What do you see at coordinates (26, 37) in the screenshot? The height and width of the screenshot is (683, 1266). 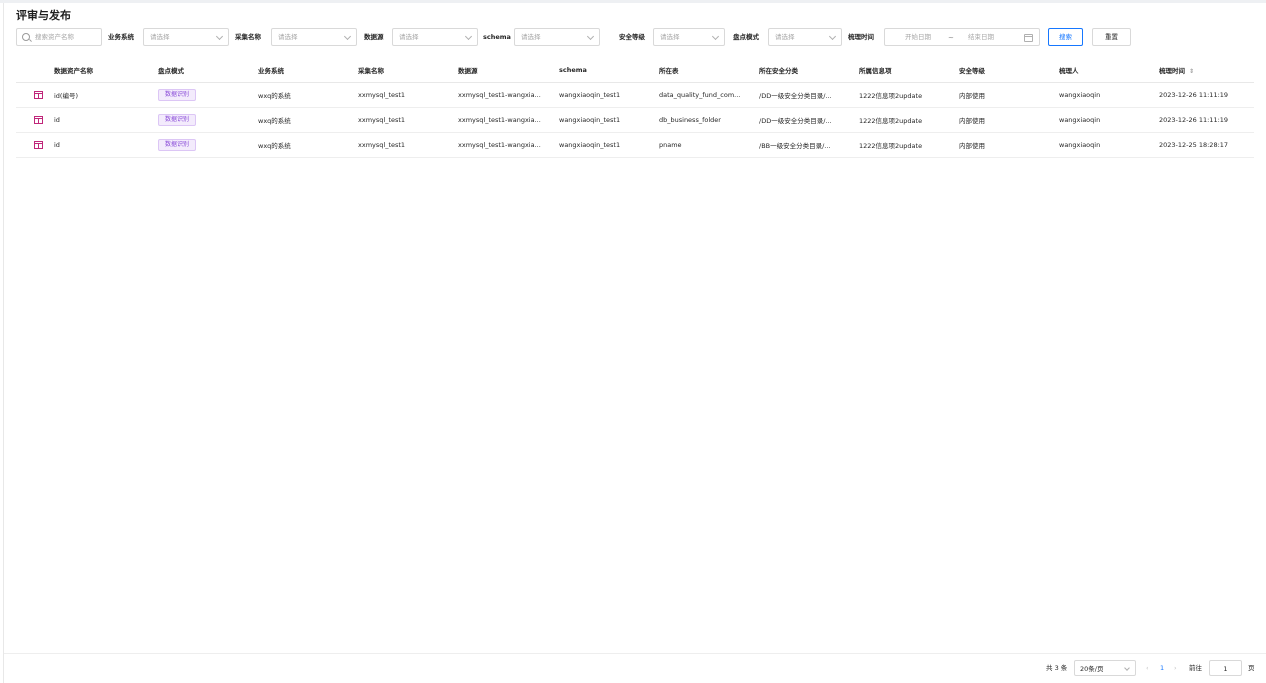 I see `search-icon` at bounding box center [26, 37].